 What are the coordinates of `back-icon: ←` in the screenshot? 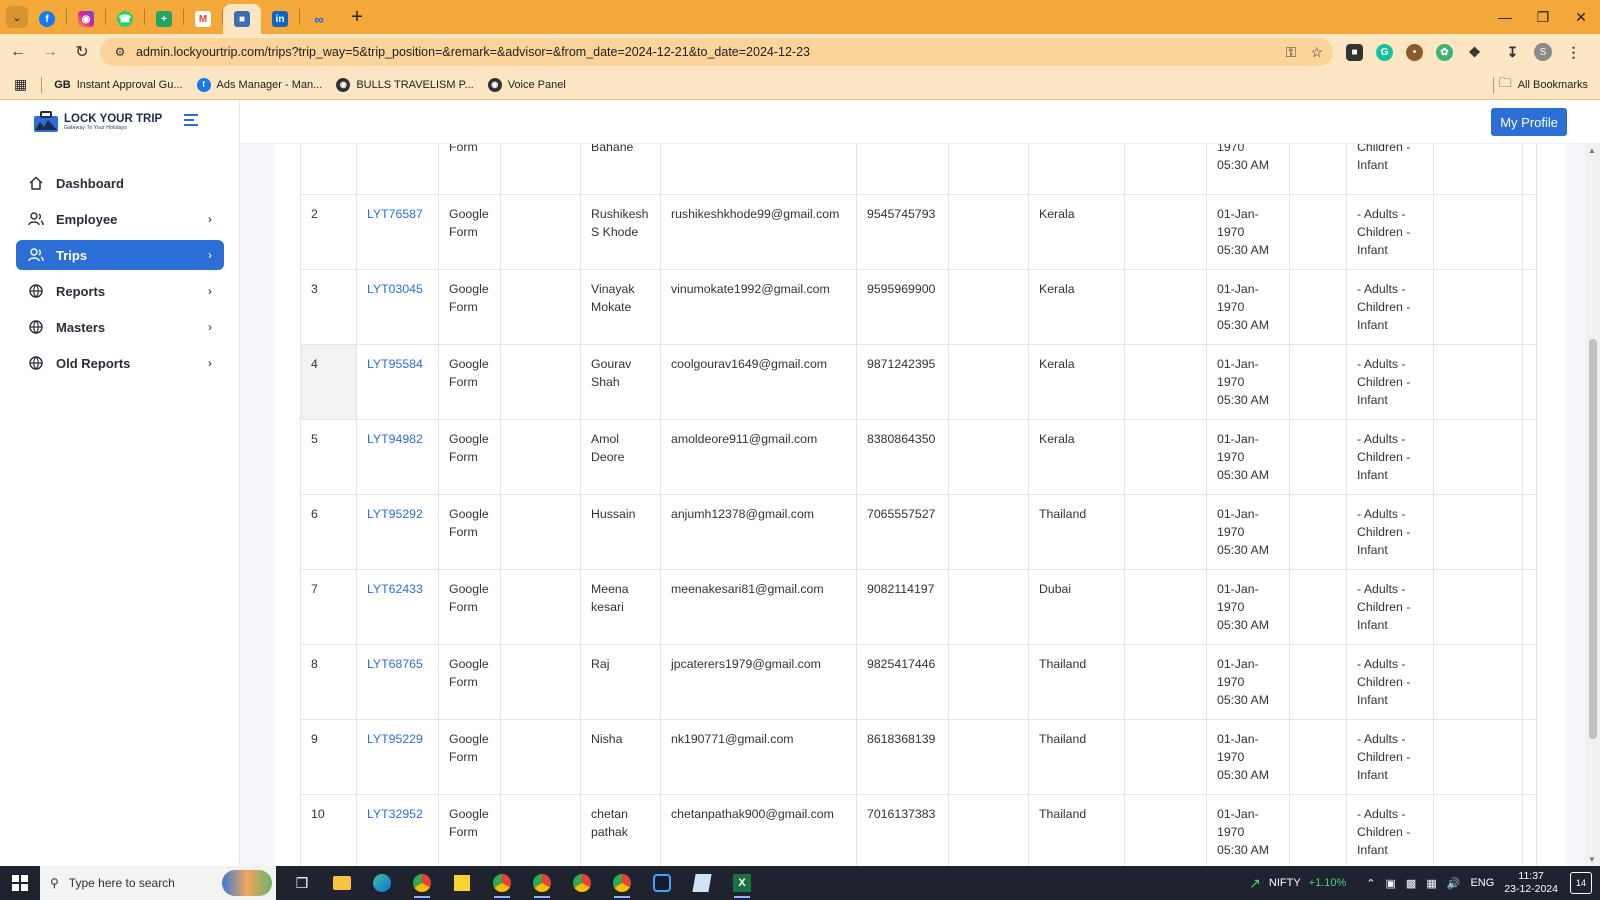 It's located at (18, 52).